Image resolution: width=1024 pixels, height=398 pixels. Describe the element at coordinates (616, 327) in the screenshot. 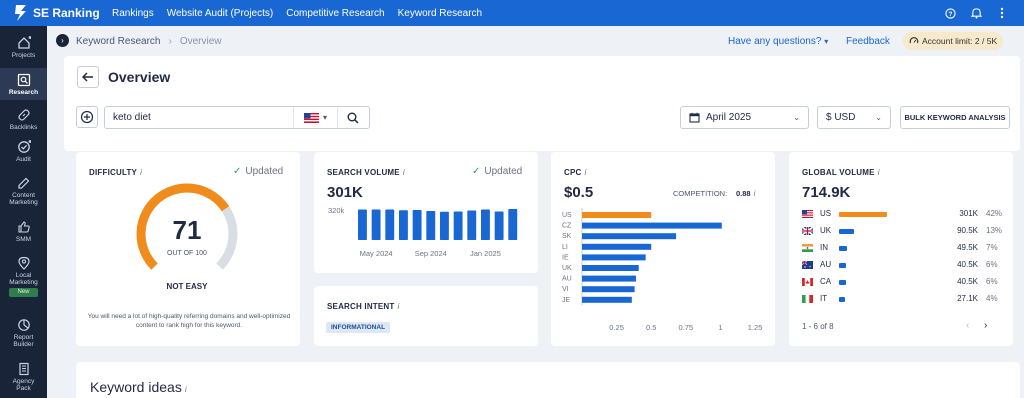

I see `x-tick-label: 0.25` at that location.